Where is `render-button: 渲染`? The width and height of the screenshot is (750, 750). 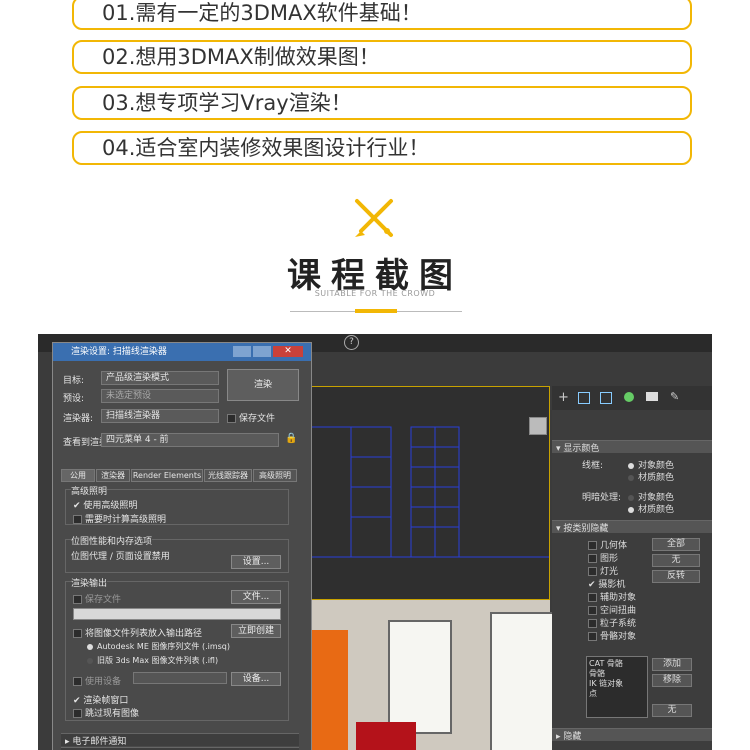 render-button: 渲染 is located at coordinates (263, 385).